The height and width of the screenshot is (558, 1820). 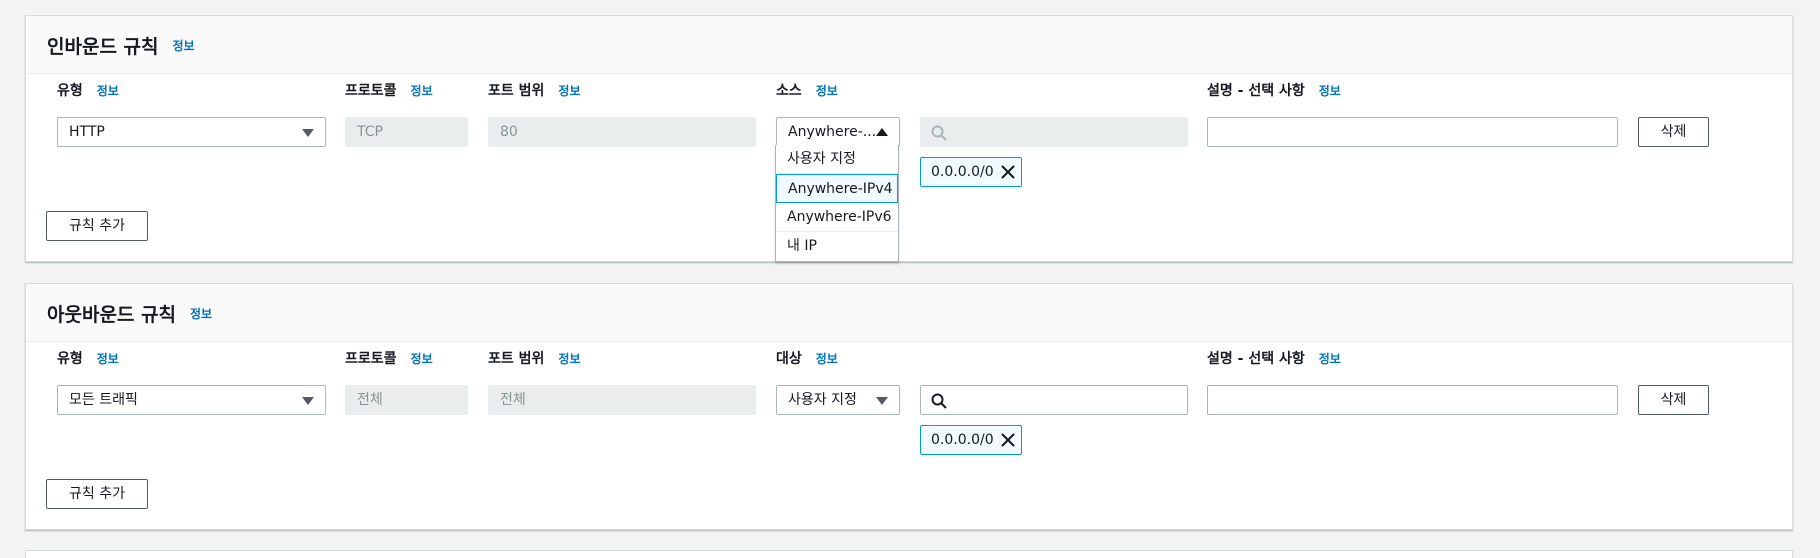 What do you see at coordinates (513, 400) in the screenshot?
I see `port-value: 전체` at bounding box center [513, 400].